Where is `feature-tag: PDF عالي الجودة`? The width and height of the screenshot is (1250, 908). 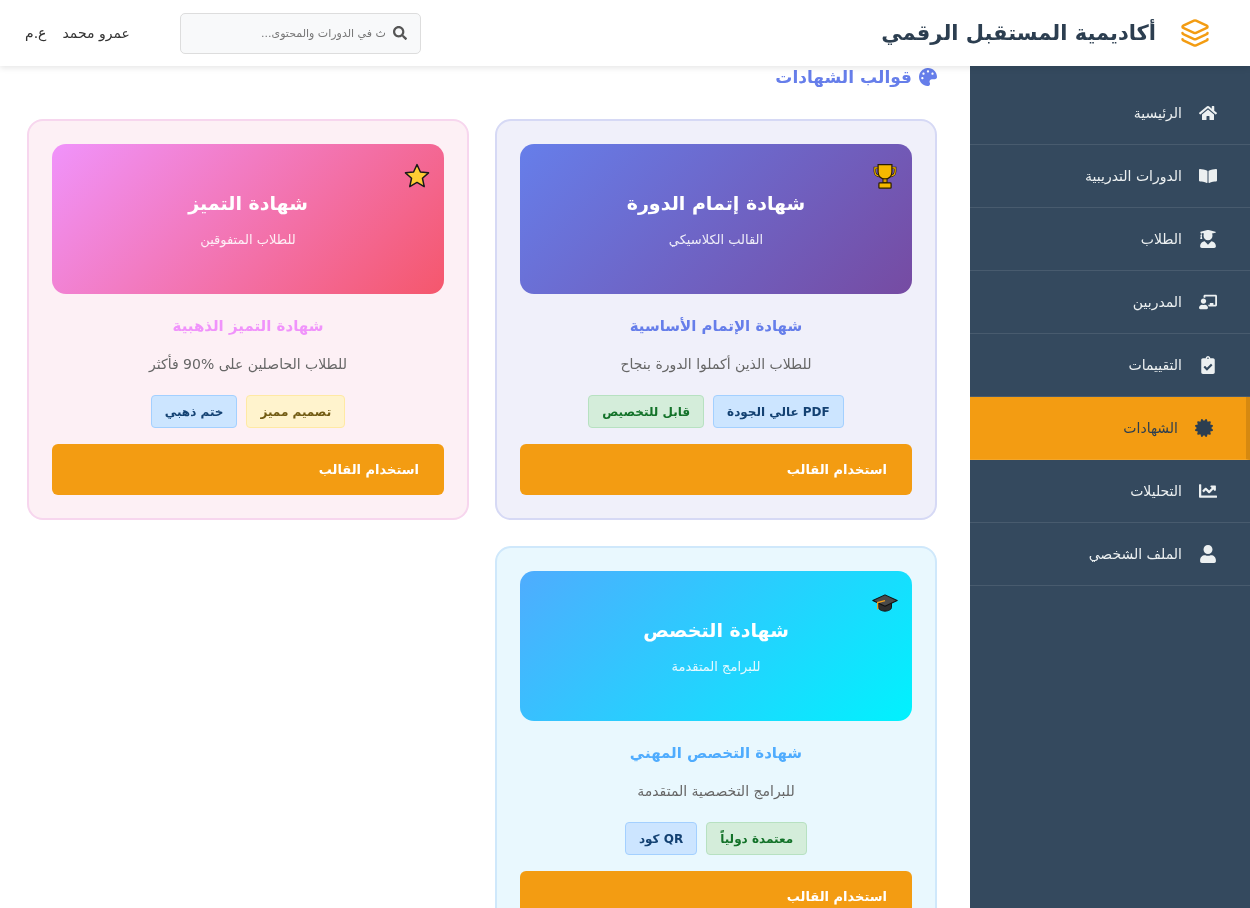 feature-tag: PDF عالي الجودة is located at coordinates (778, 411).